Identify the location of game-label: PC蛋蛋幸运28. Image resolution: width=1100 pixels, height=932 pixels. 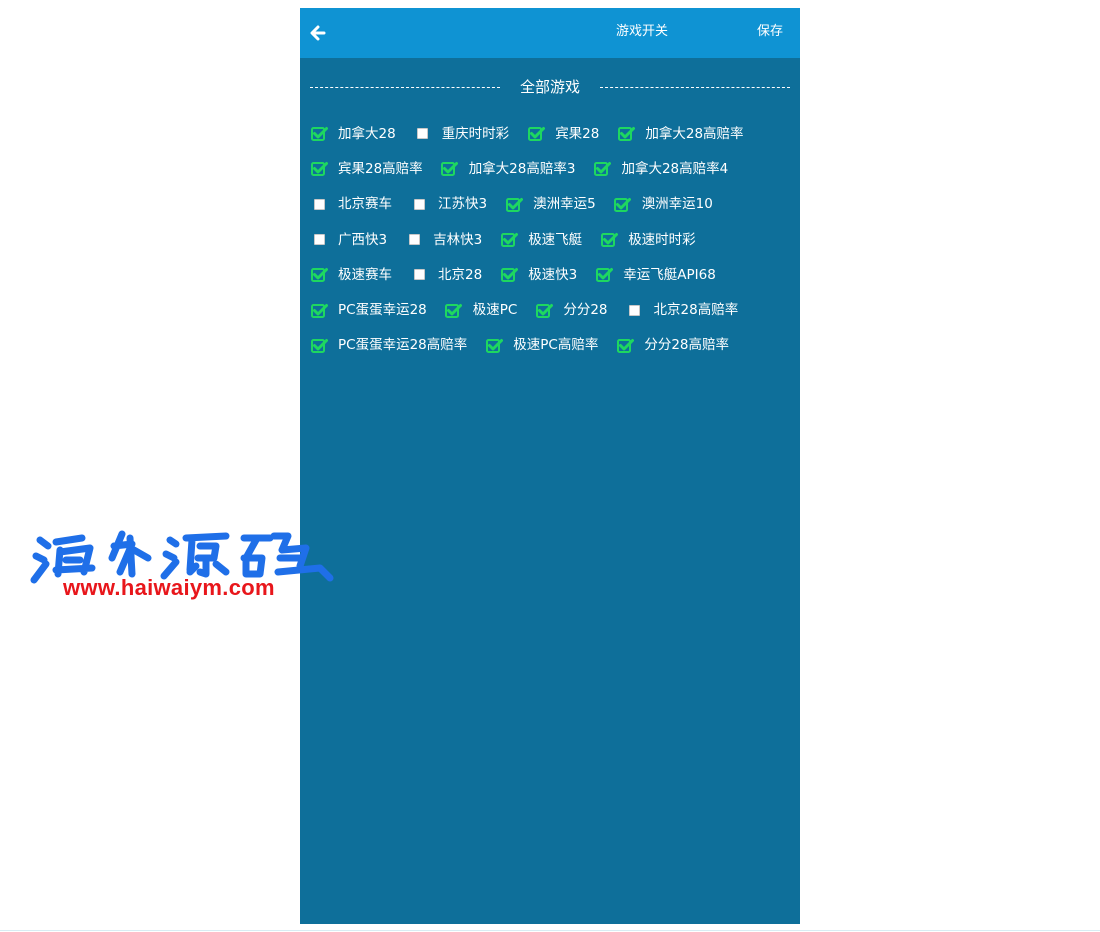
(382, 310).